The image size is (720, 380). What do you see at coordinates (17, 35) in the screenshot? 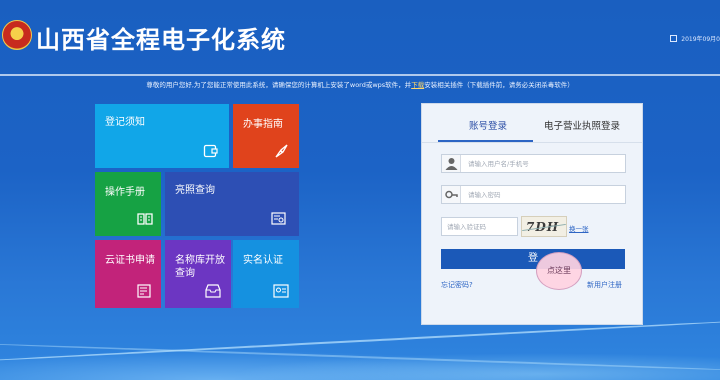
I see `national-emblem-icon` at bounding box center [17, 35].